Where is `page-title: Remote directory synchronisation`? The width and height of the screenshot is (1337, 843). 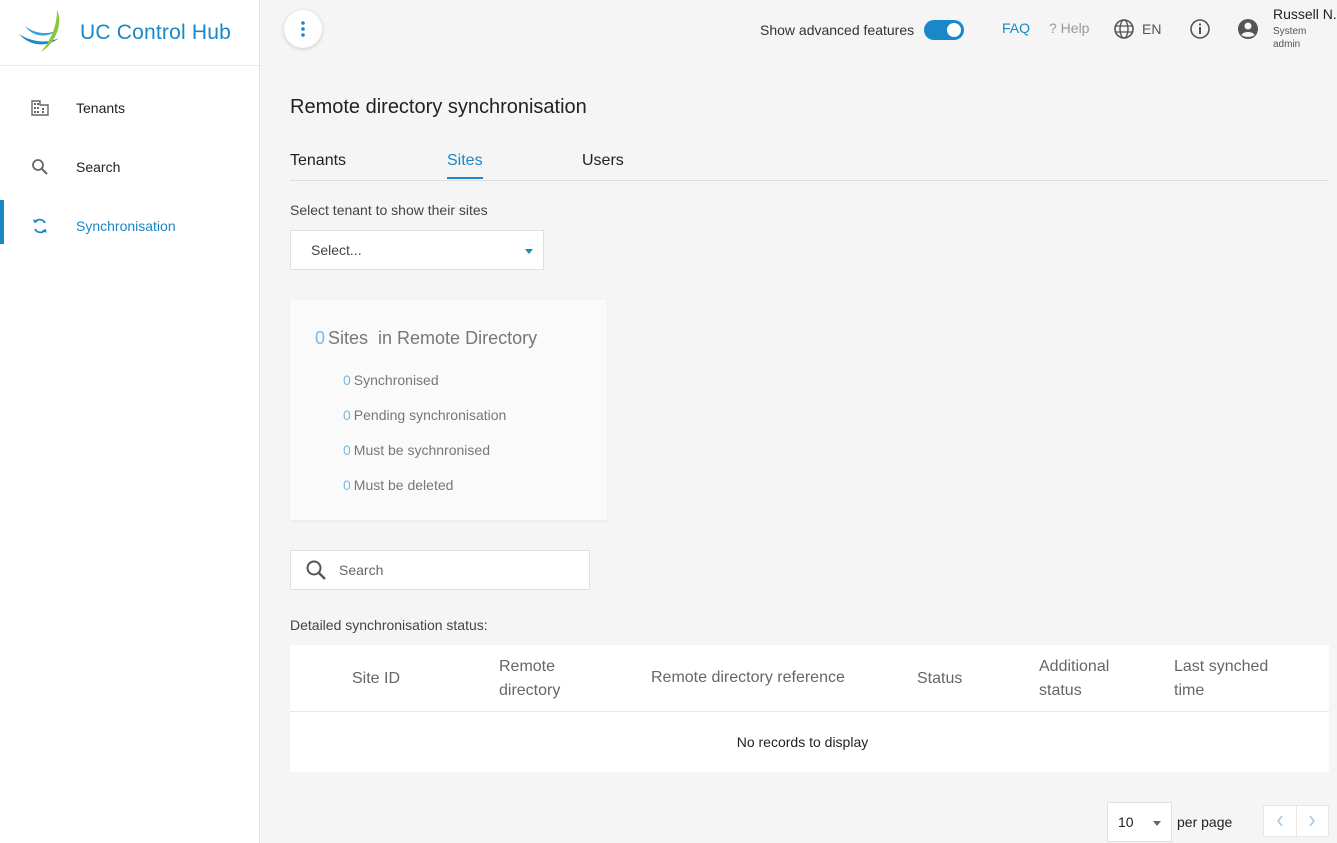
page-title: Remote directory synchronisation is located at coordinates (438, 107).